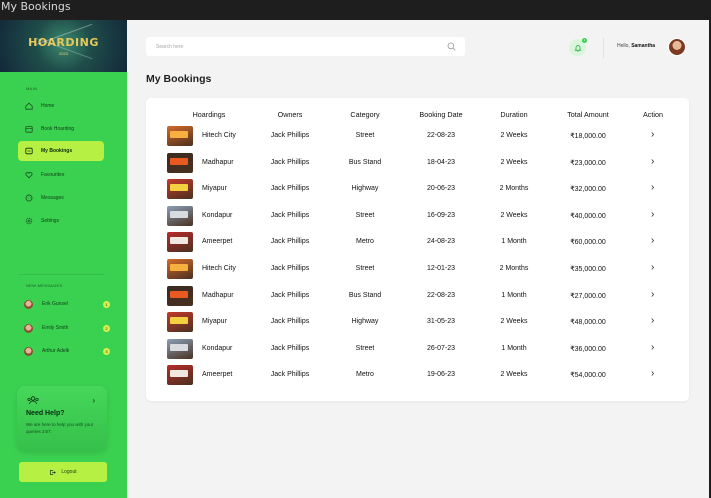  Describe the element at coordinates (218, 162) in the screenshot. I see `hoarding-name: Madhapur` at that location.